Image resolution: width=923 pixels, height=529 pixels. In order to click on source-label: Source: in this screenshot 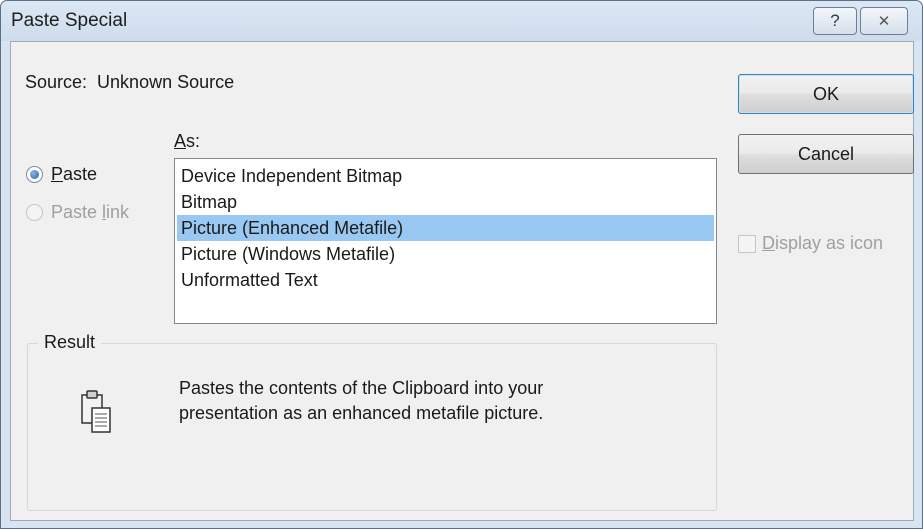, I will do `click(56, 82)`.